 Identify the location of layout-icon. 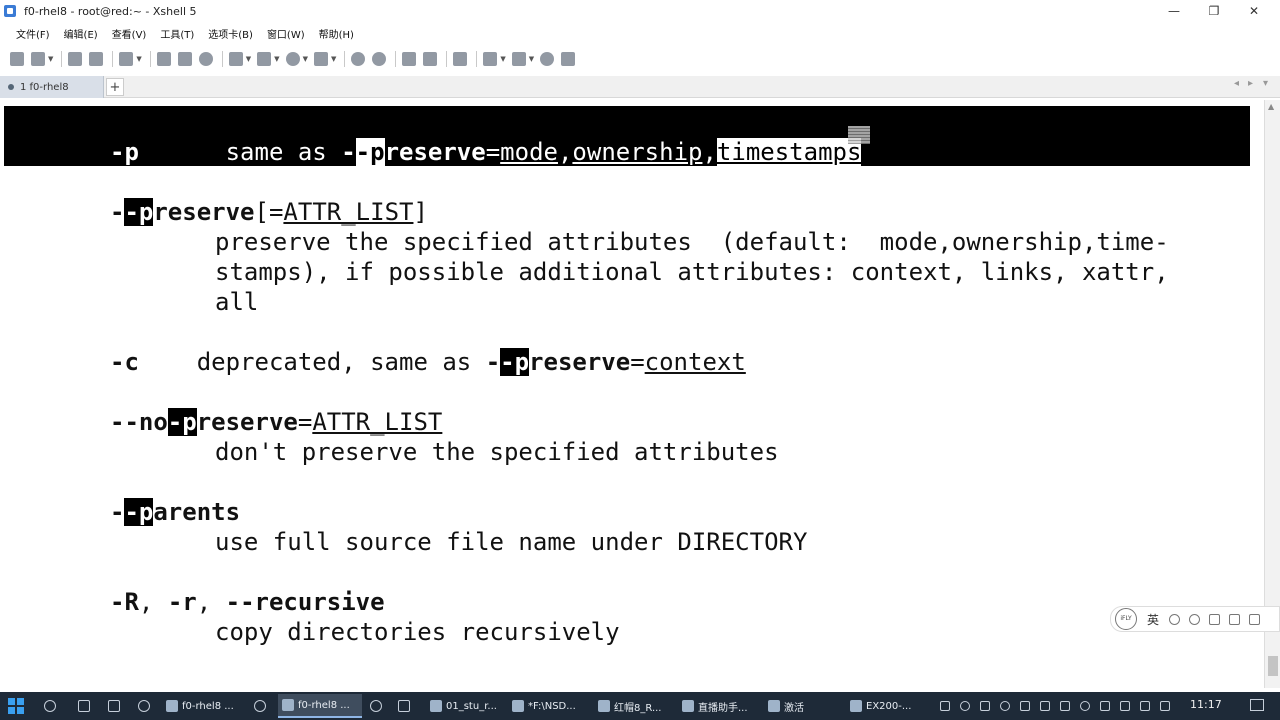
(518, 59).